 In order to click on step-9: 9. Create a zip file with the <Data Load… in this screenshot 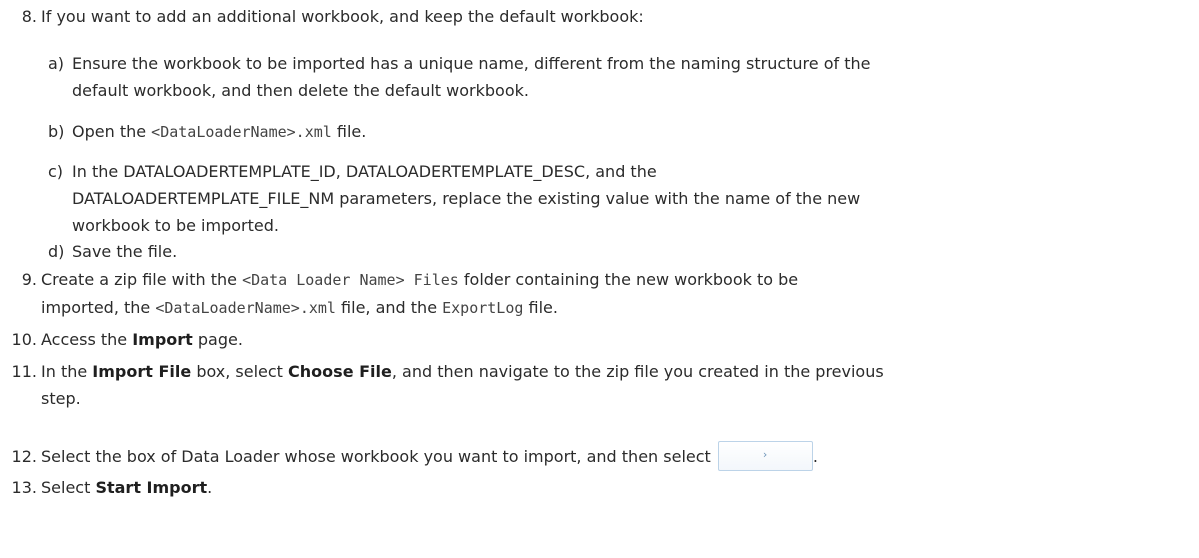, I will do `click(399, 294)`.